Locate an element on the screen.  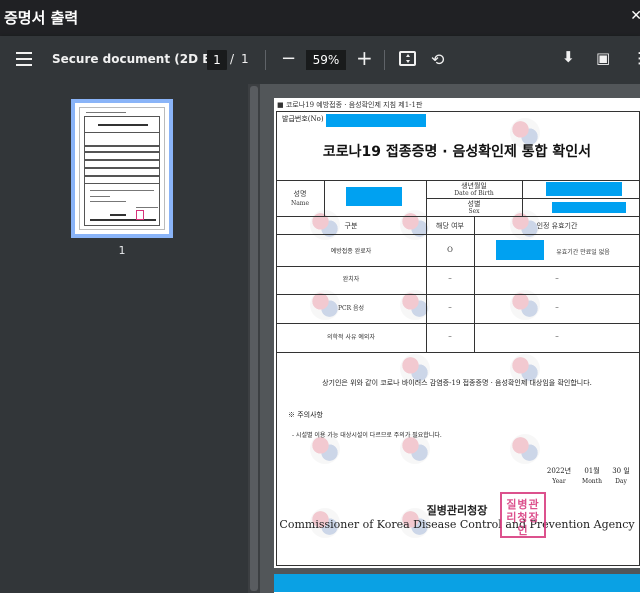
window-title: 증명서 출력 is located at coordinates (41, 18).